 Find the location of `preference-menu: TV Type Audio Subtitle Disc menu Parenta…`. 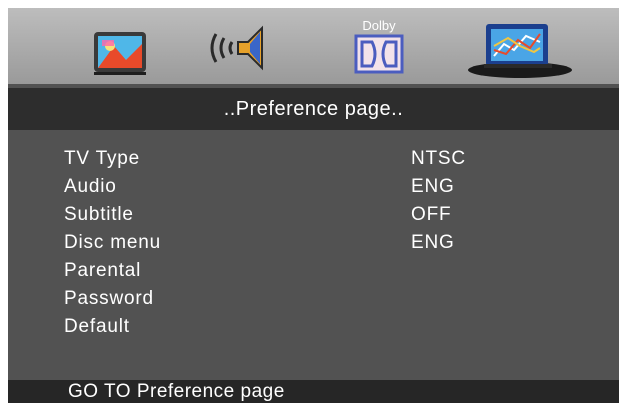

preference-menu: TV Type Audio Subtitle Disc menu Parenta… is located at coordinates (112, 243).